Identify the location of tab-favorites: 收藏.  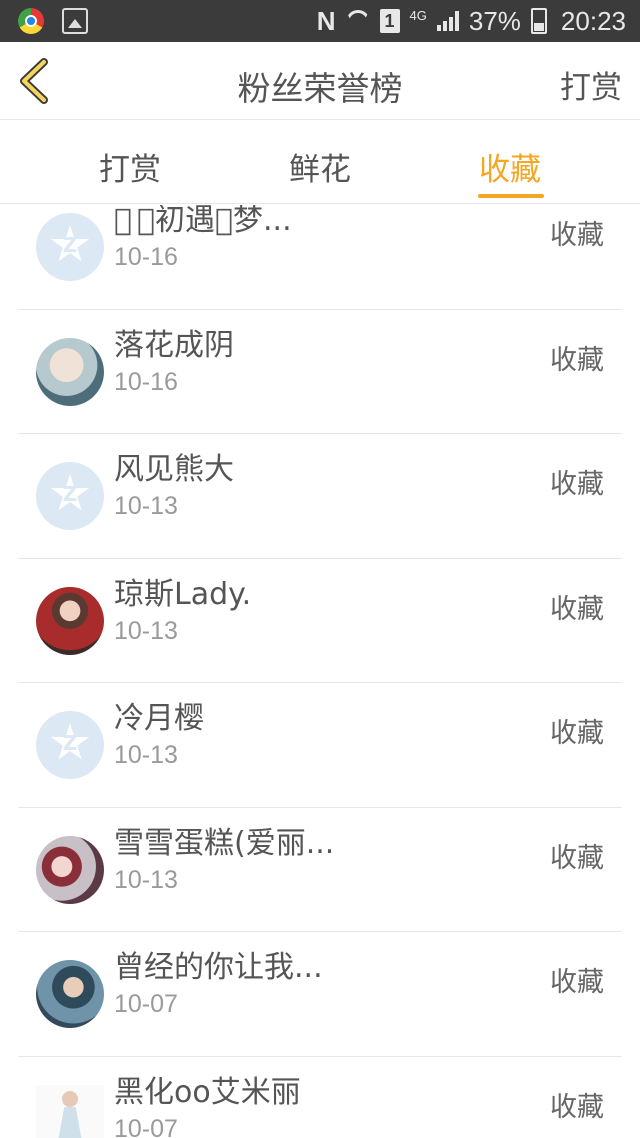
(510, 166).